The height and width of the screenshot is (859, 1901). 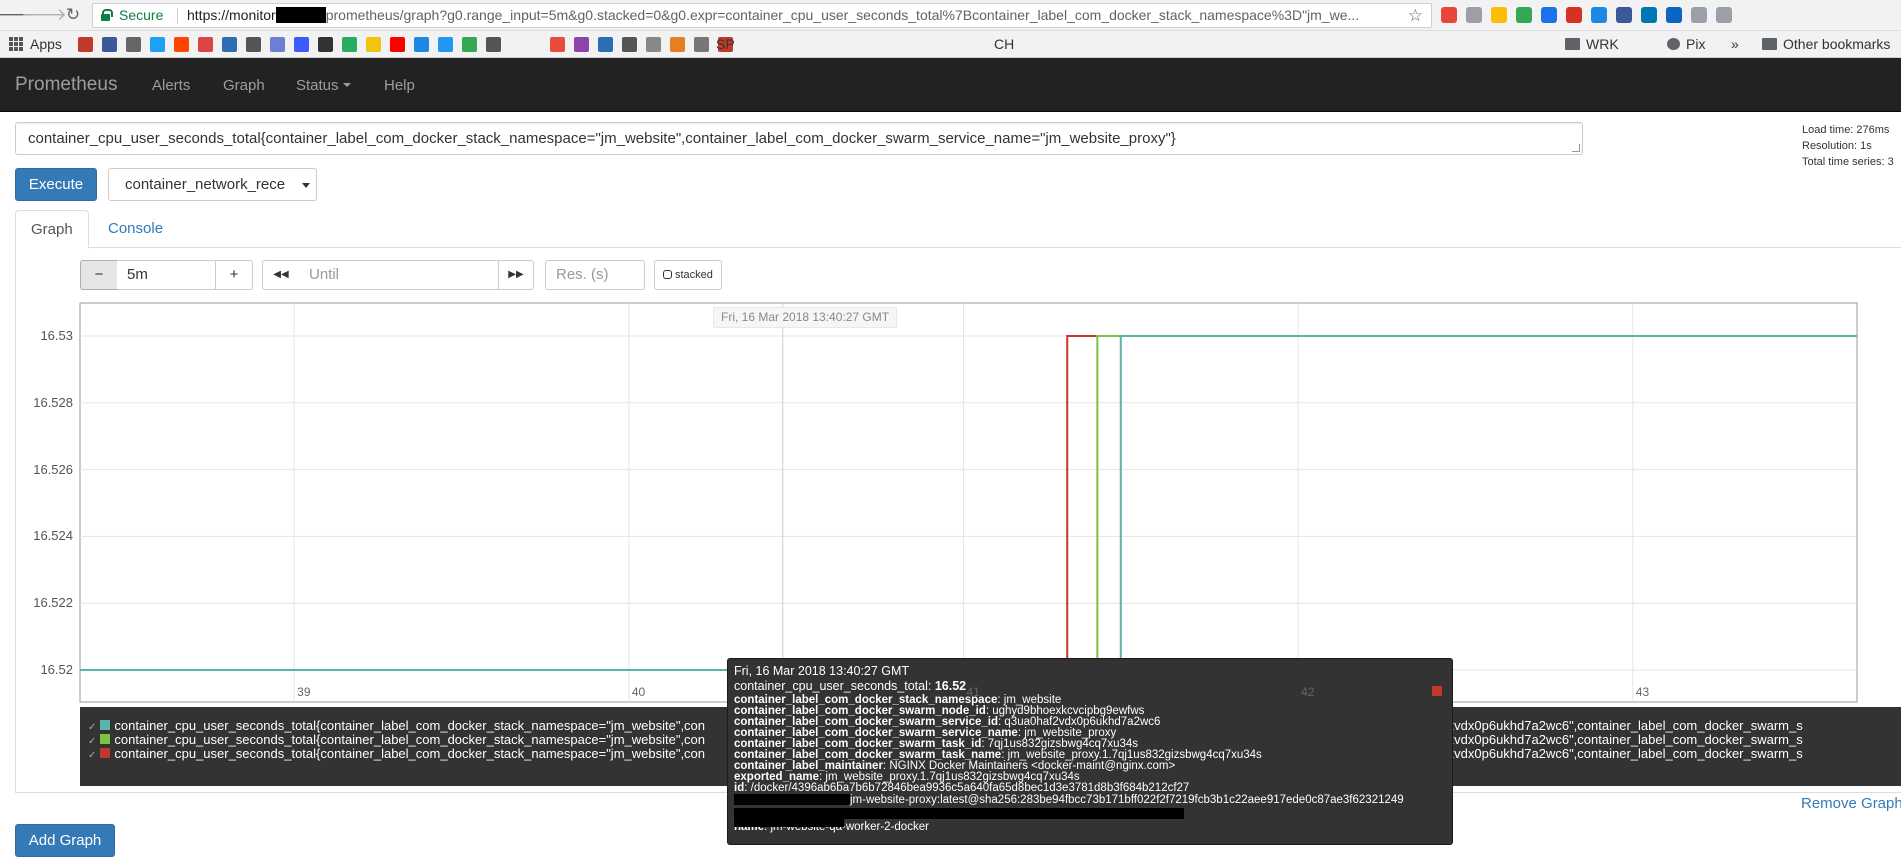 What do you see at coordinates (231, 15) in the screenshot?
I see `url-host: https://monitor` at bounding box center [231, 15].